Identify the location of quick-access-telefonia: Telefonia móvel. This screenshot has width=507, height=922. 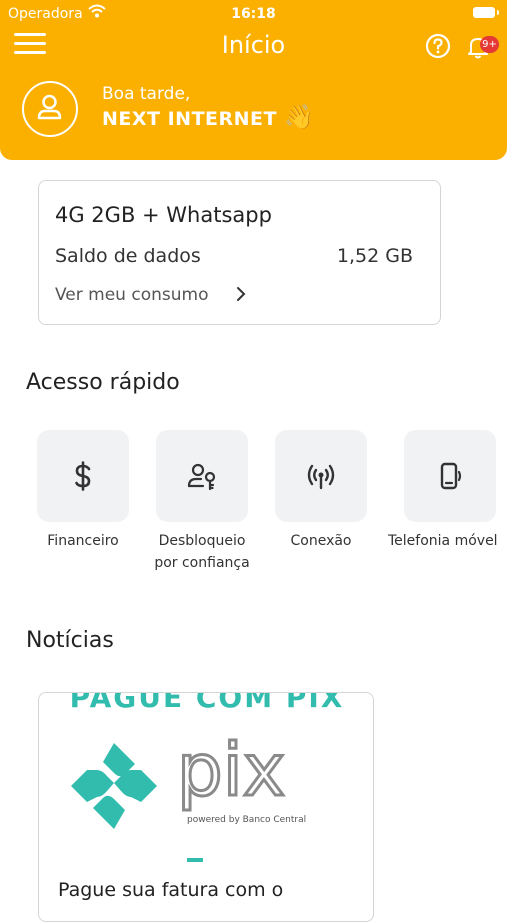
(443, 489).